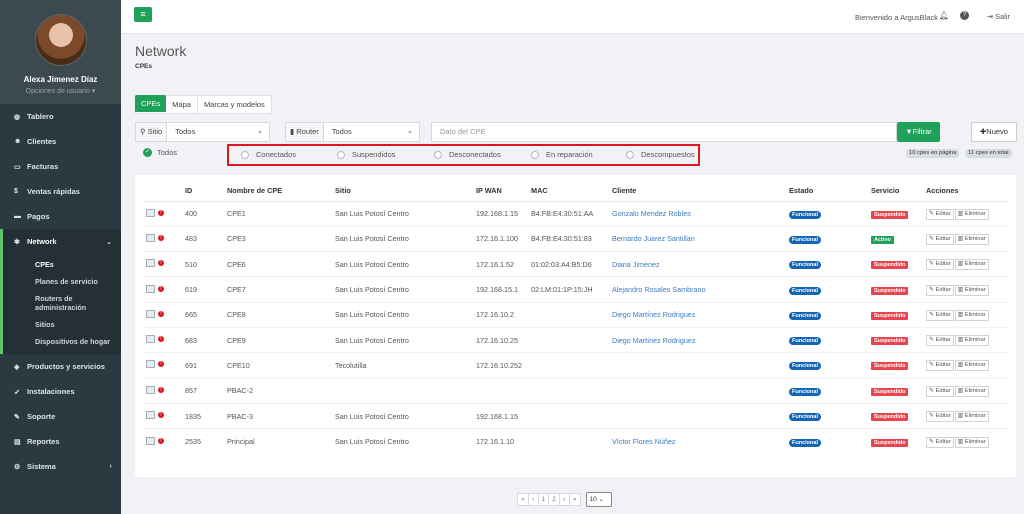  What do you see at coordinates (700, 191) in the screenshot?
I see `col-client: Cliente` at bounding box center [700, 191].